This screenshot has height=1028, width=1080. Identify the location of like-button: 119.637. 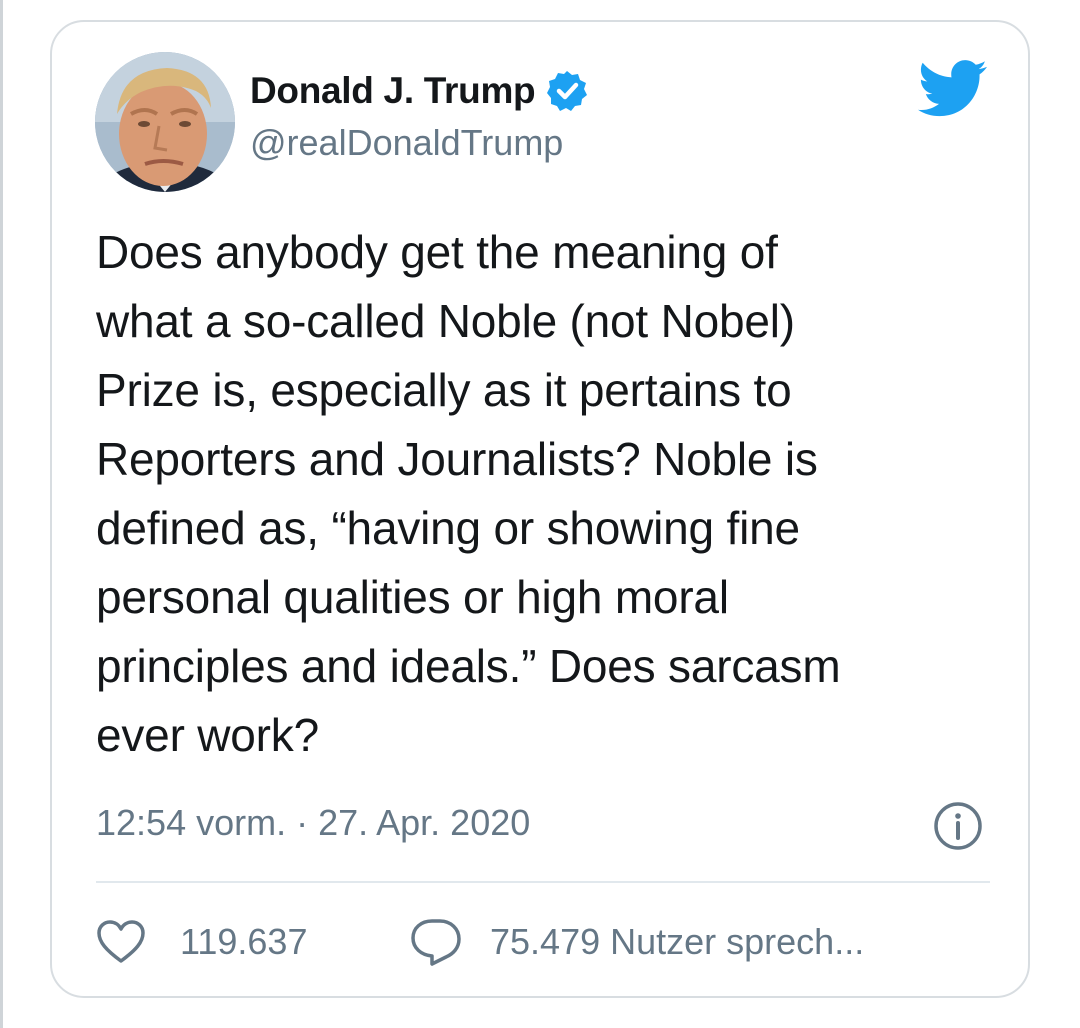
(201, 942).